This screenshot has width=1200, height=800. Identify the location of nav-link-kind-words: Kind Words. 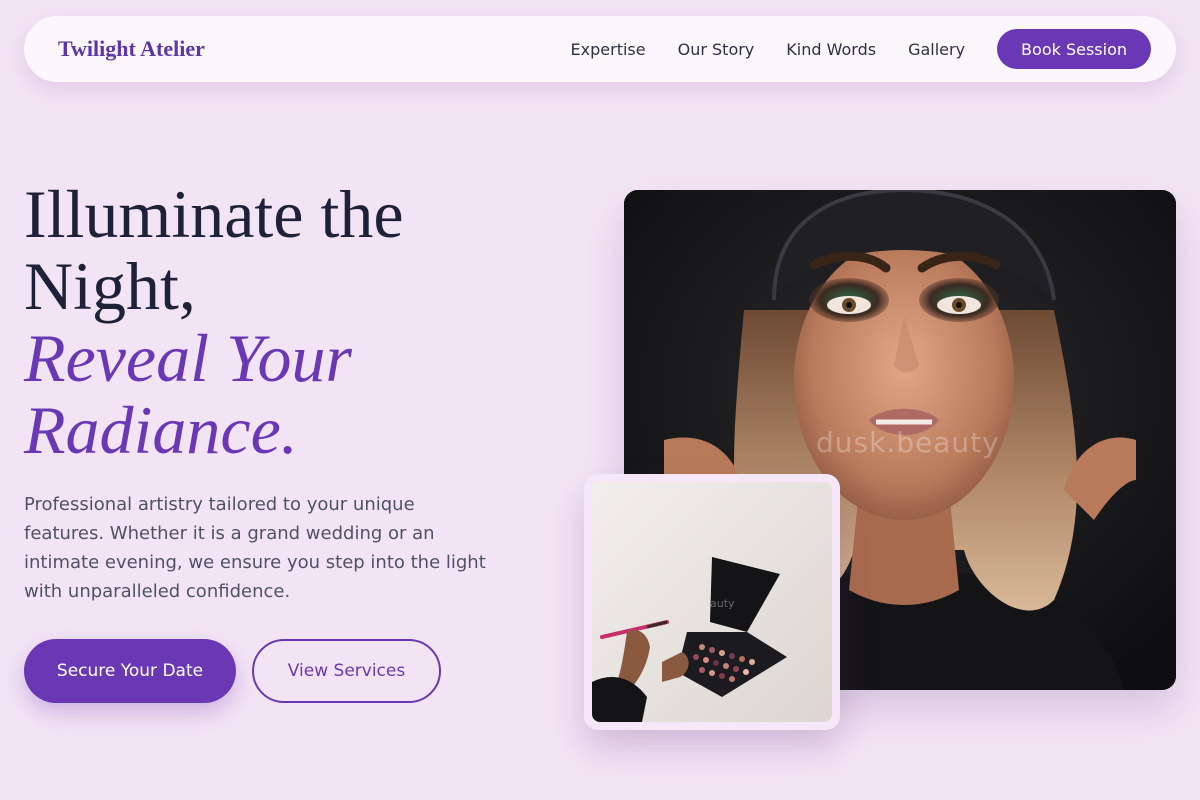
(831, 49).